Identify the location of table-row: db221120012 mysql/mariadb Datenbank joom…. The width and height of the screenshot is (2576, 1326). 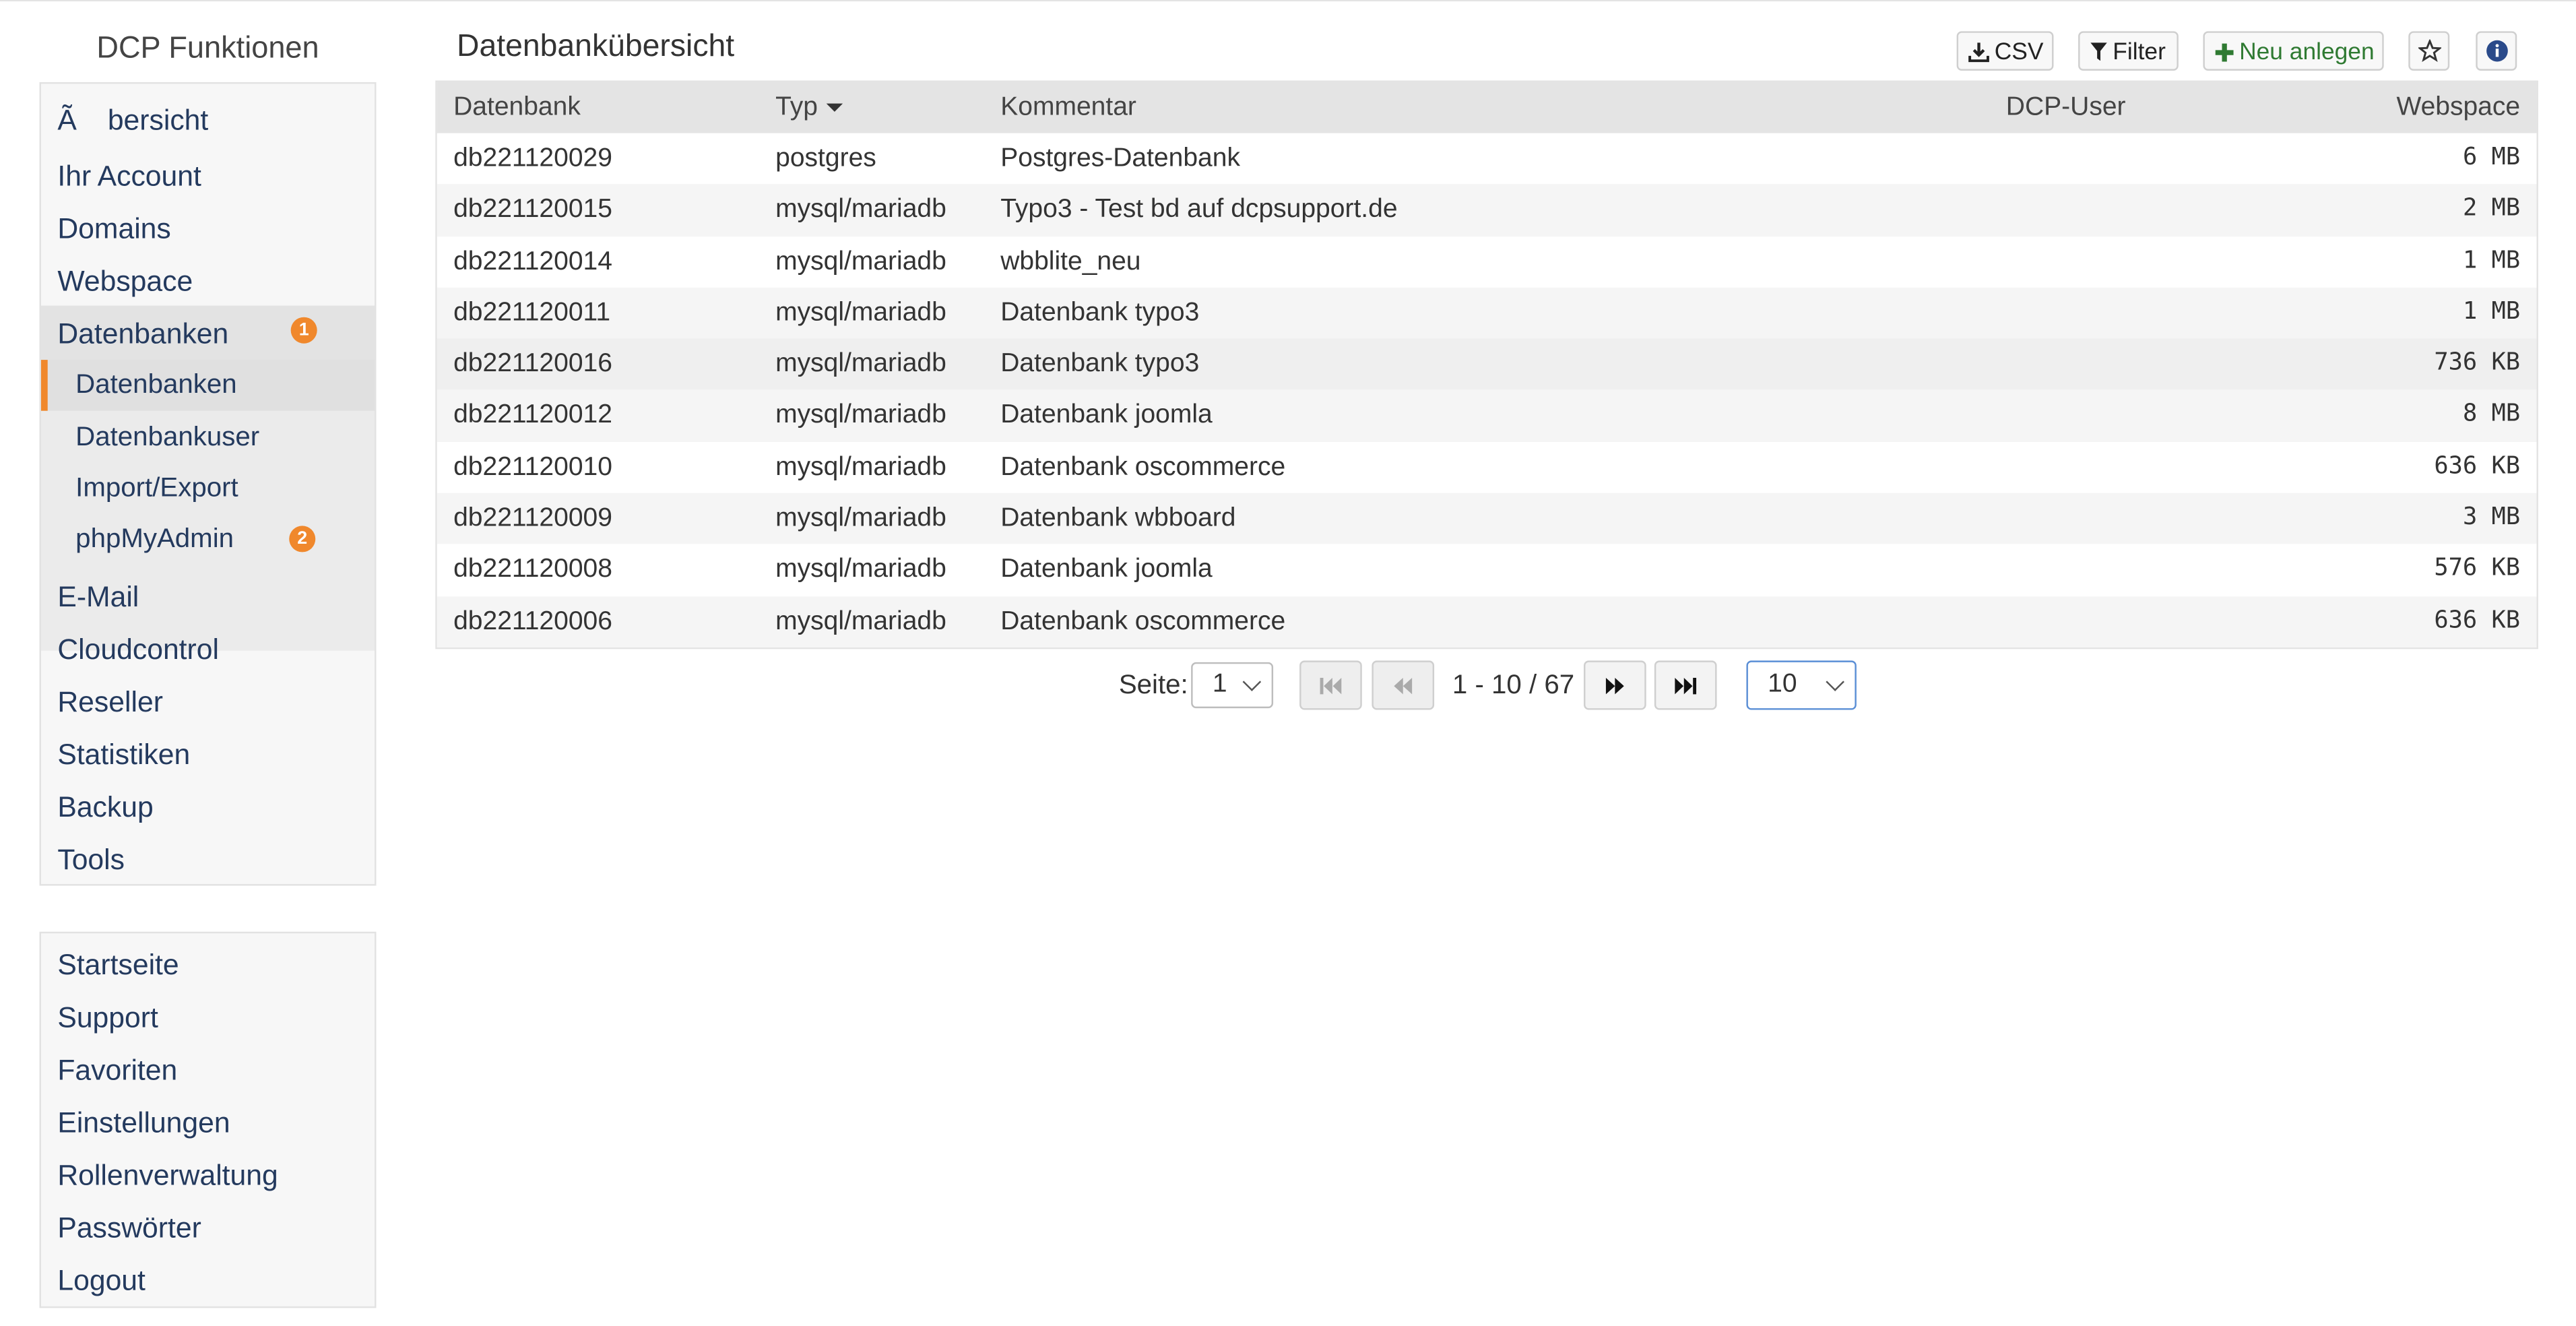
(1487, 416).